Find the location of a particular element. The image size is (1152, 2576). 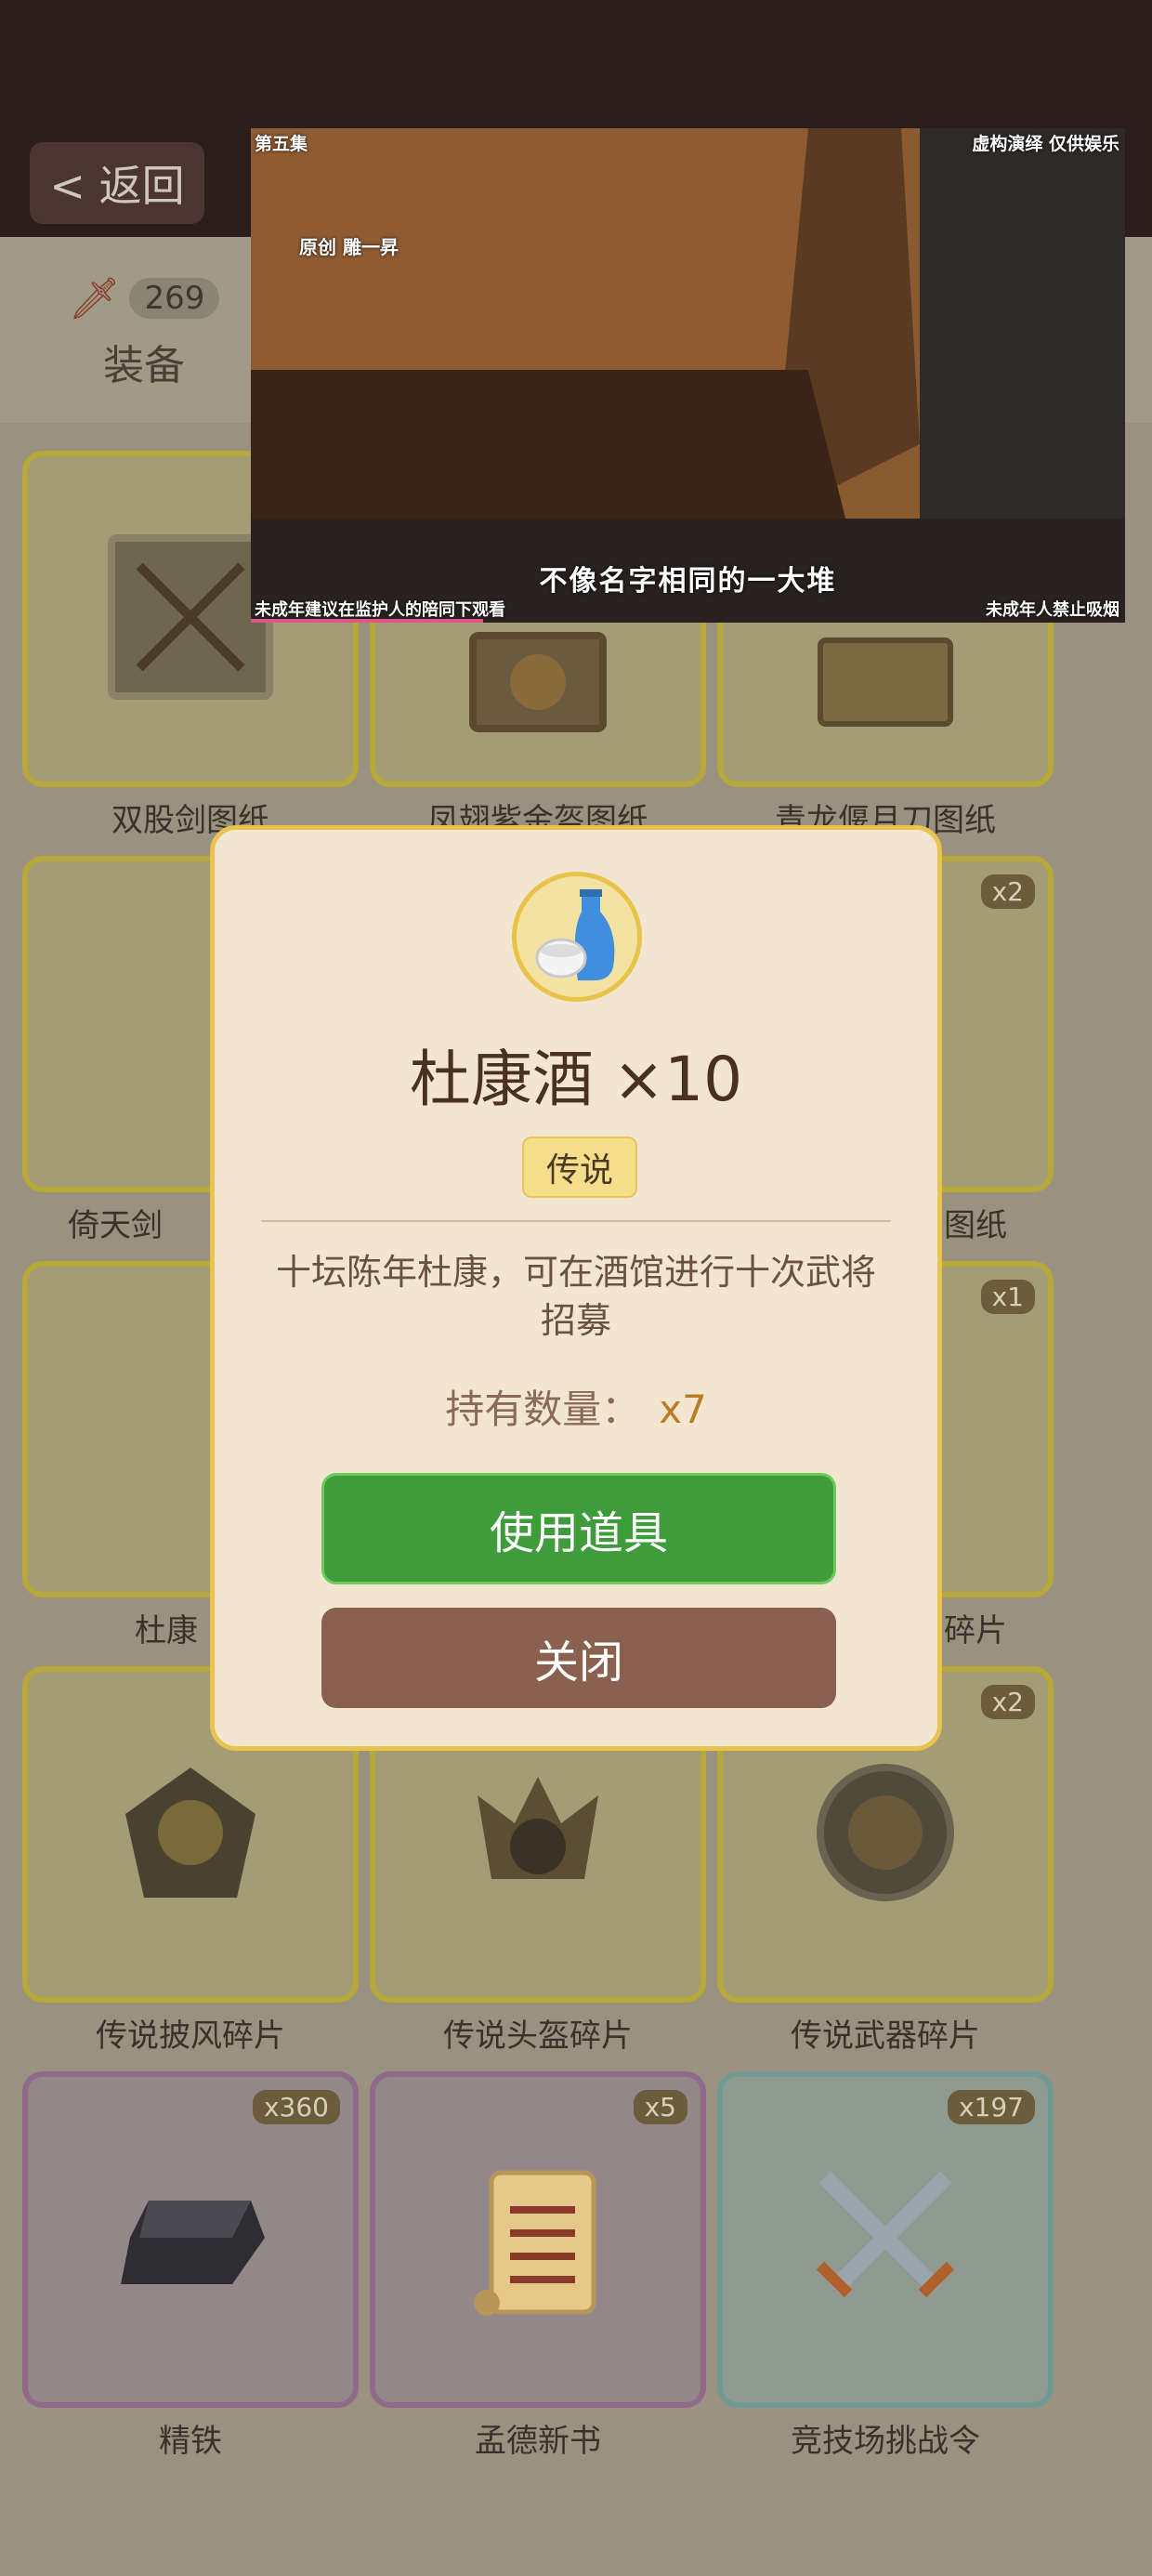

cape-fragment-icon is located at coordinates (190, 1834).